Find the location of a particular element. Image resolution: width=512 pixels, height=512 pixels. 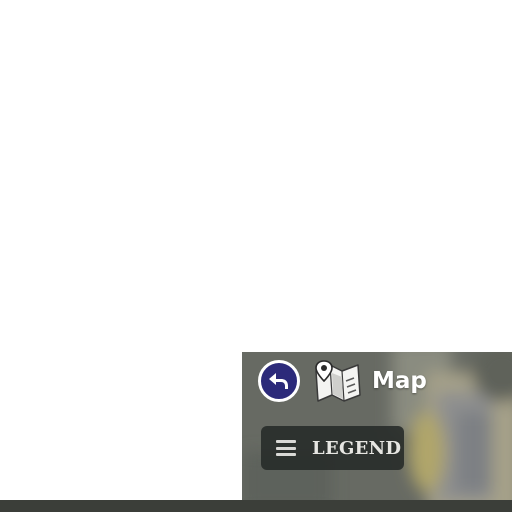

back-button is located at coordinates (279, 381).